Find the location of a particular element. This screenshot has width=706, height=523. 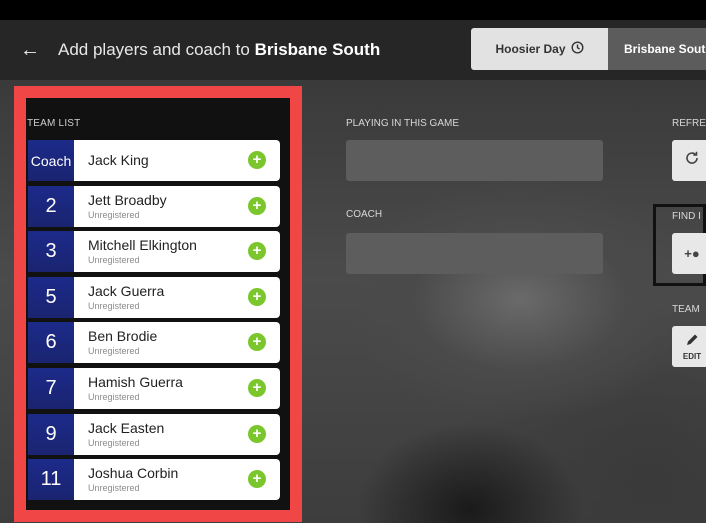

page-title-prefix: Add players and coach to is located at coordinates (154, 49).